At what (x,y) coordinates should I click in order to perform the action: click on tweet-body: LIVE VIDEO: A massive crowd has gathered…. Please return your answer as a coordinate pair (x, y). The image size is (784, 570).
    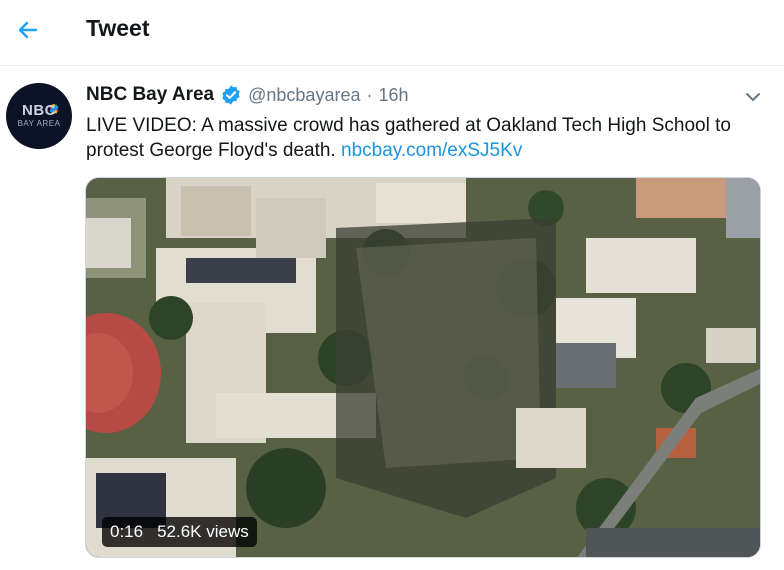
    Looking at the image, I should click on (416, 138).